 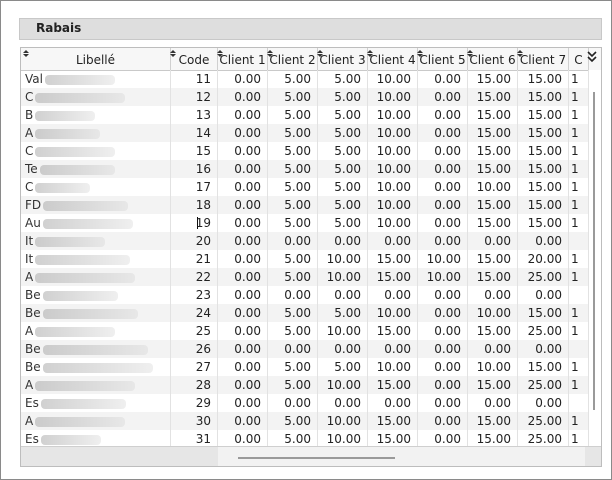 I want to click on table-row: C 15 0.00 5.00 5.00 10.00 0.00 15.00 15.00 1, so click(x=311, y=151).